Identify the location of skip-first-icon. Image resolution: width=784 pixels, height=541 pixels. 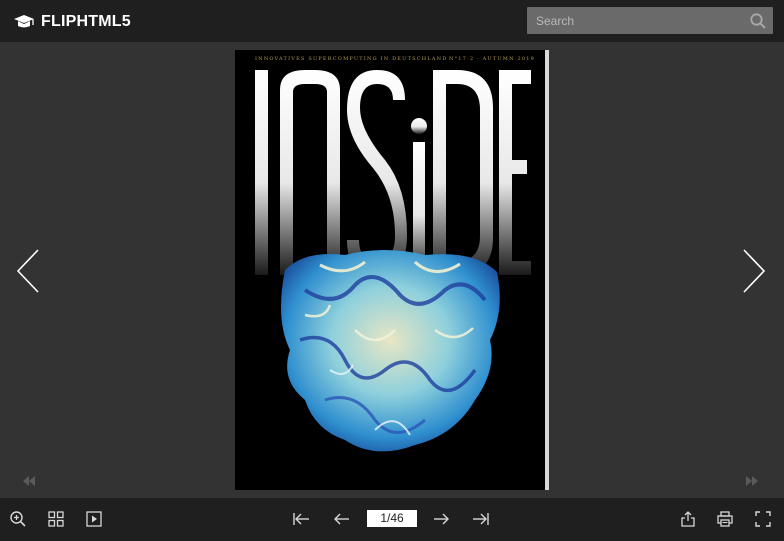
(29, 480).